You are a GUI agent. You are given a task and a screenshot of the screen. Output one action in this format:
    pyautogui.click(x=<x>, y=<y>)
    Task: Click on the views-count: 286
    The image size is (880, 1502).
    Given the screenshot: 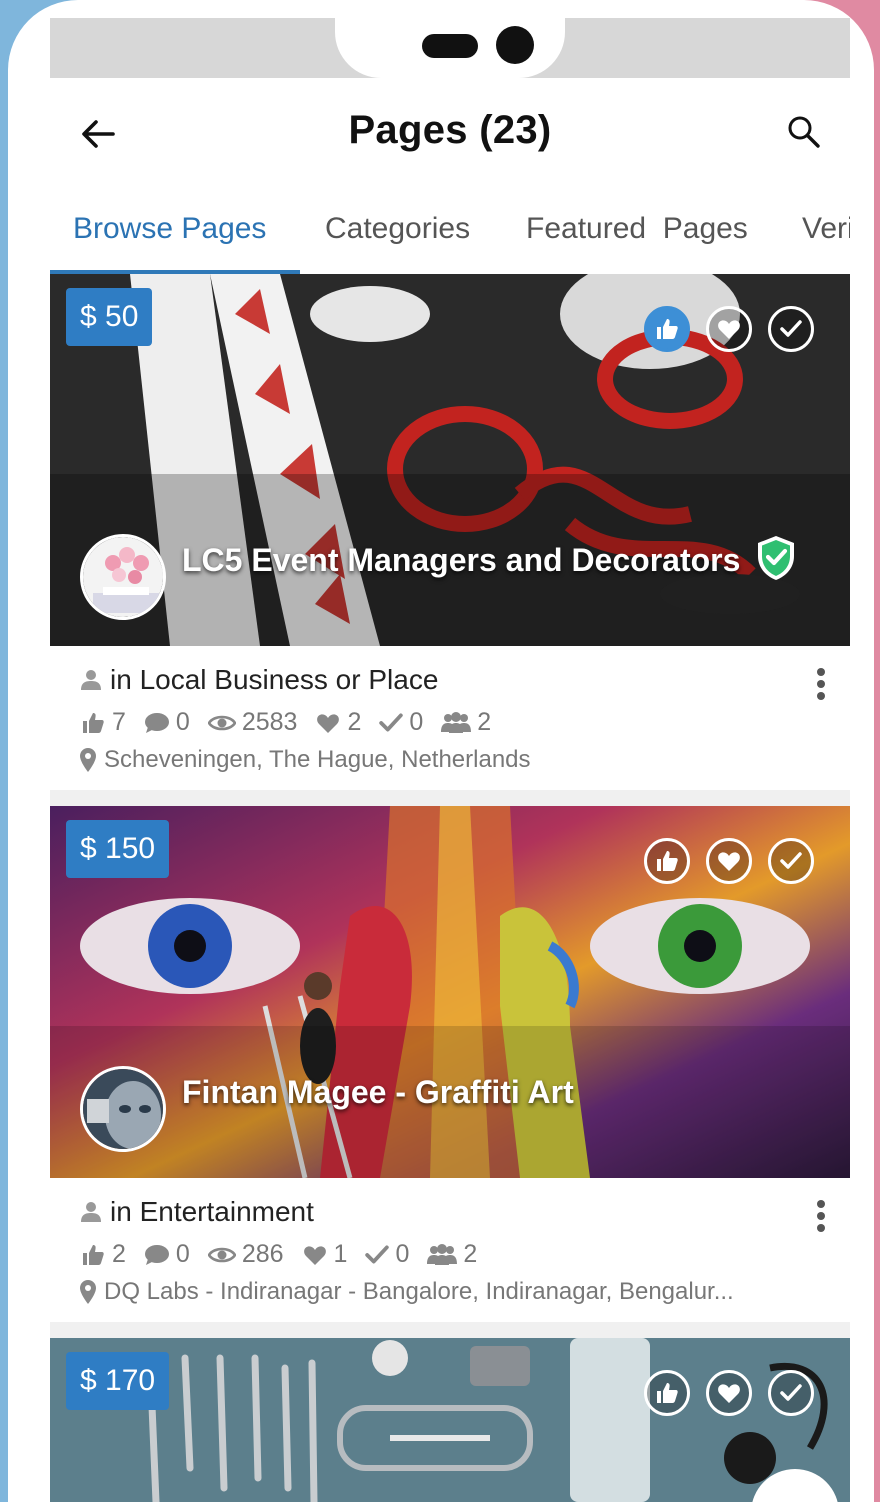 What is the action you would take?
    pyautogui.click(x=262, y=1254)
    